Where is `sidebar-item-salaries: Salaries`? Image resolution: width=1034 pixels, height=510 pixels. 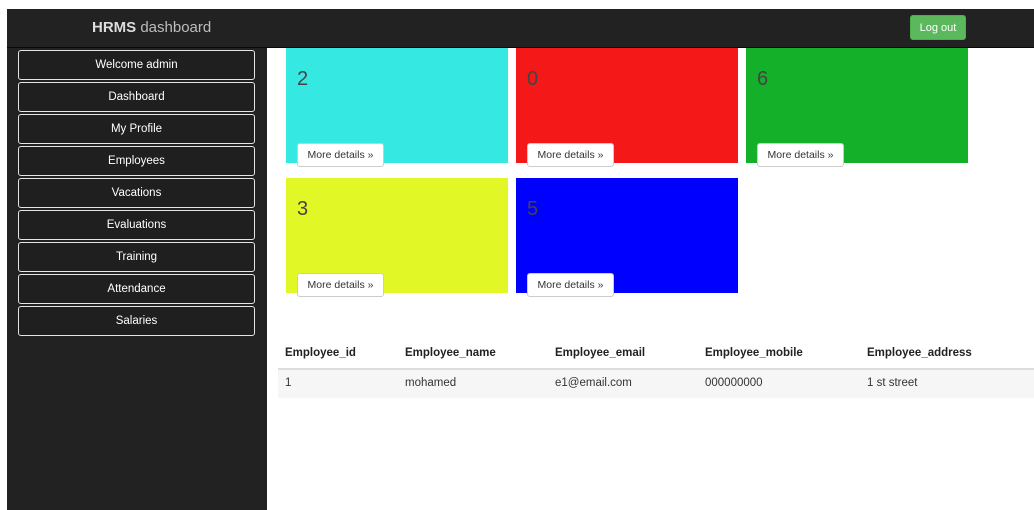
sidebar-item-salaries: Salaries is located at coordinates (136, 321).